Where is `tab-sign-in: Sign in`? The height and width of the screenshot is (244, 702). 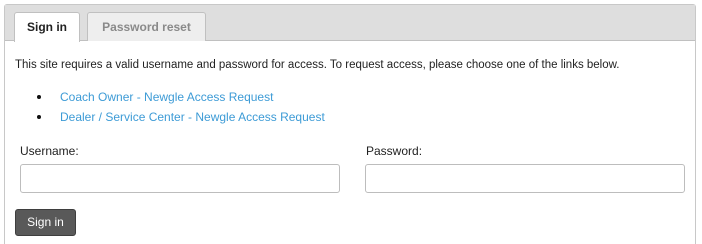
tab-sign-in: Sign in is located at coordinates (47, 27).